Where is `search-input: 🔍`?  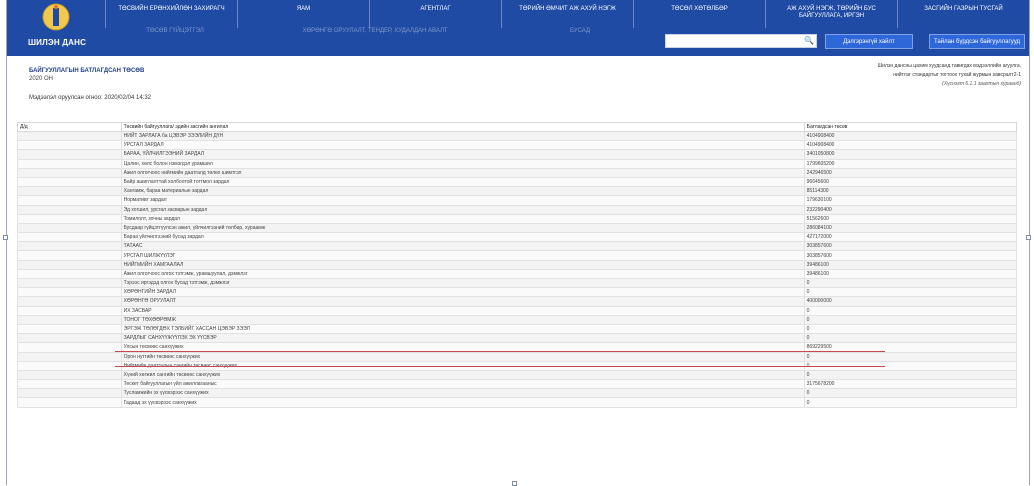 search-input: 🔍 is located at coordinates (741, 41).